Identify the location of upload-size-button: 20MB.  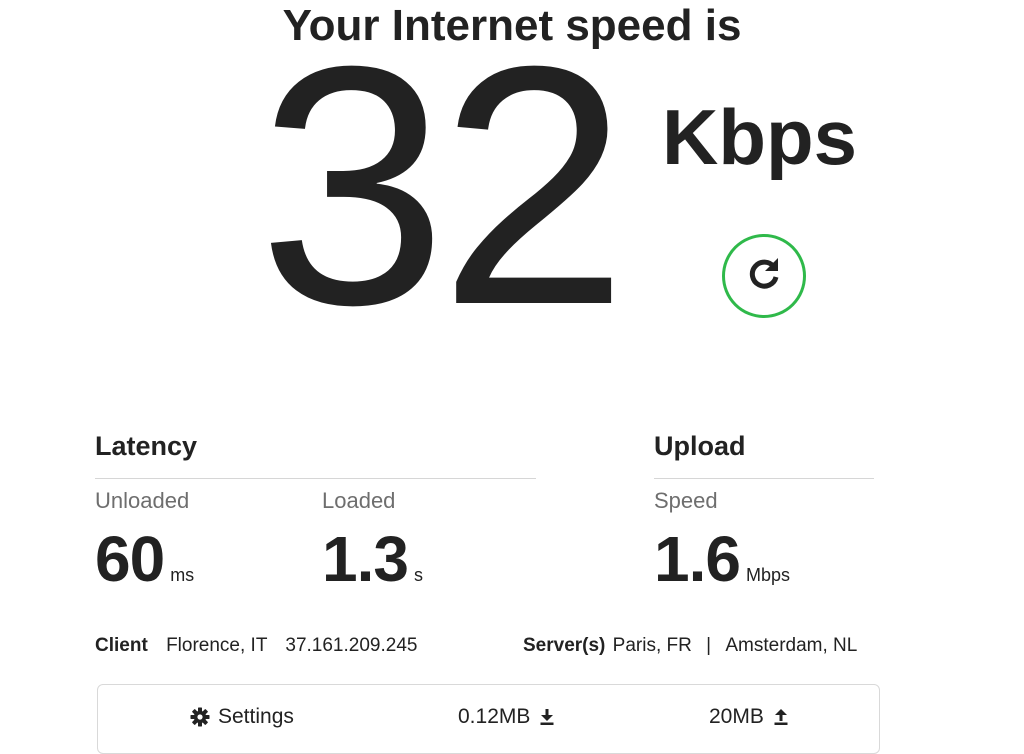
(748, 717).